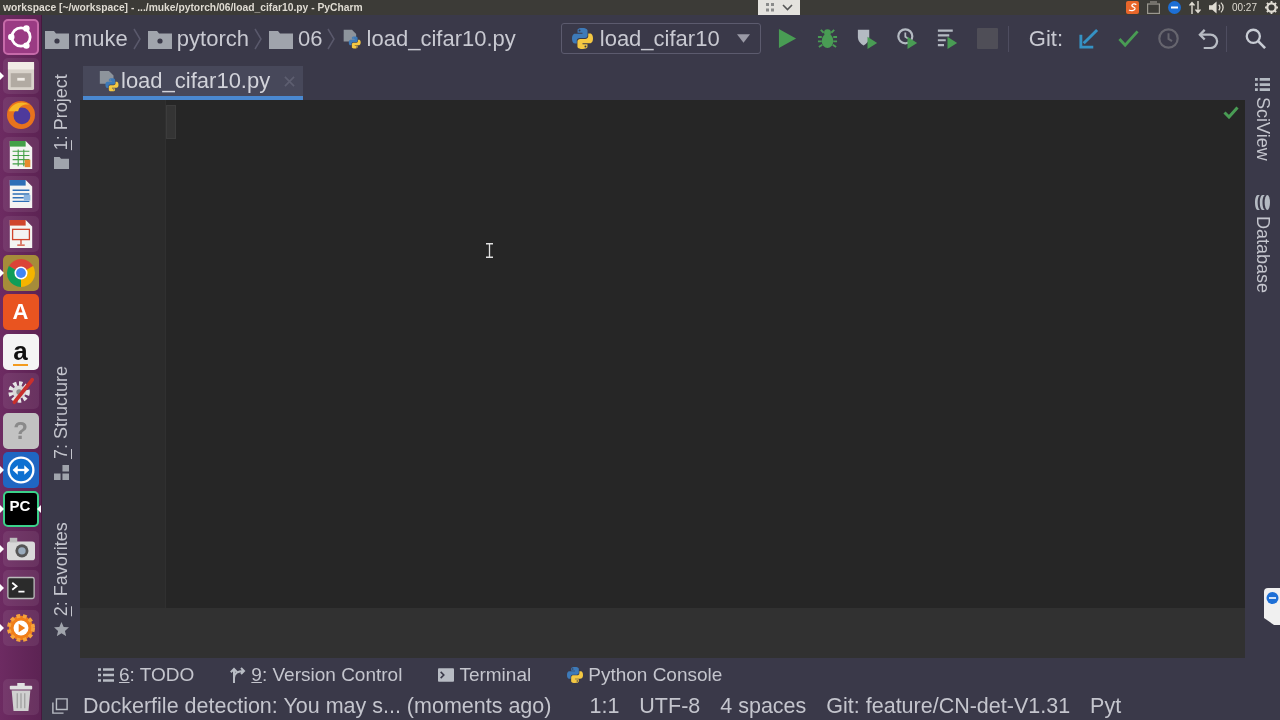 The height and width of the screenshot is (720, 1280). What do you see at coordinates (828, 38) in the screenshot?
I see `bug-icon` at bounding box center [828, 38].